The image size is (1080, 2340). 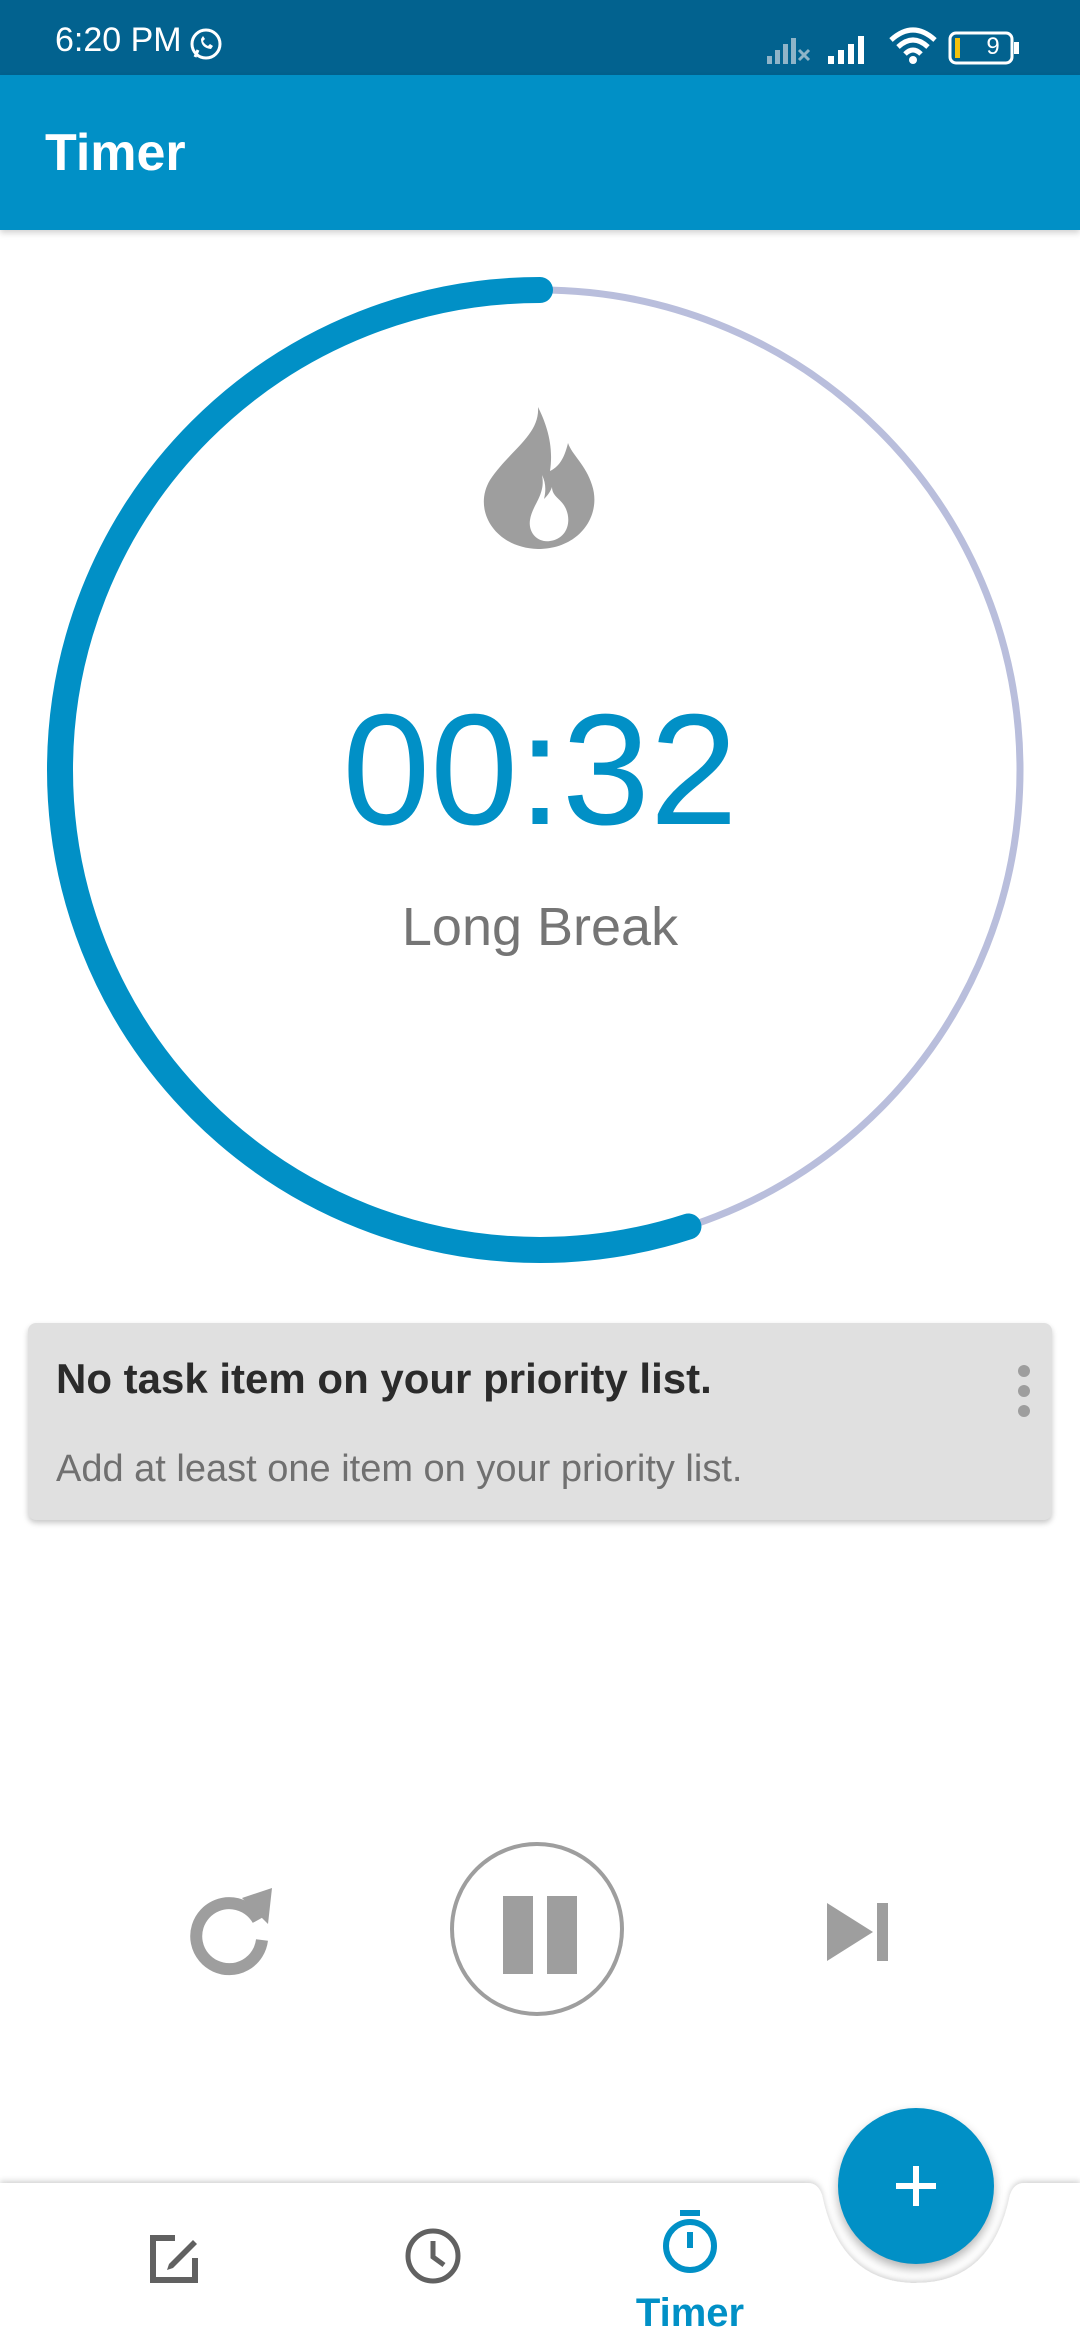 What do you see at coordinates (540, 927) in the screenshot?
I see `timer-mode-label: Long Break` at bounding box center [540, 927].